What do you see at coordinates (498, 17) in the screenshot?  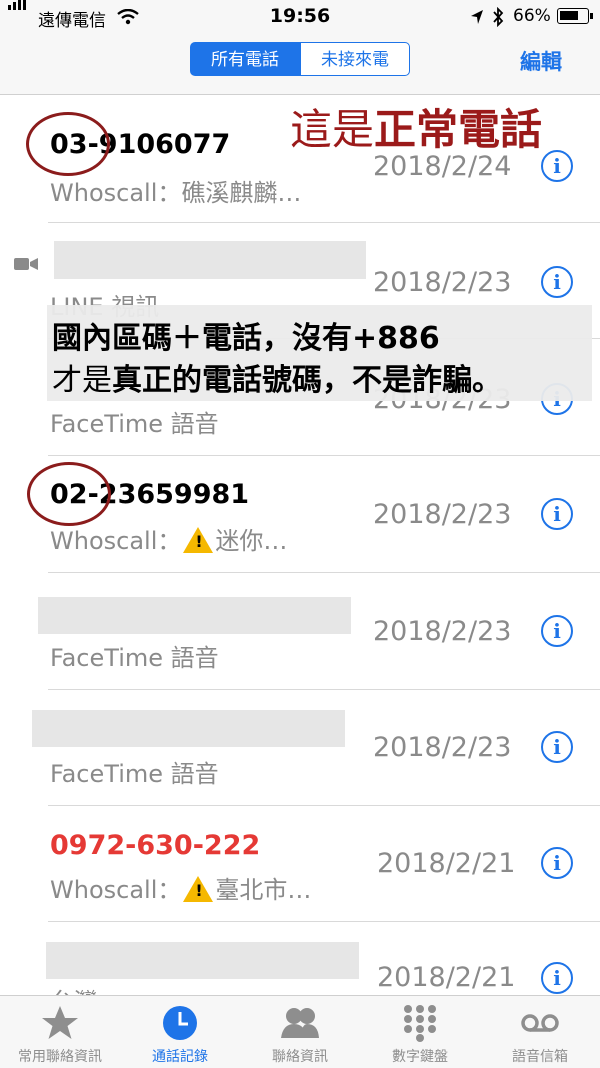 I see `bluetooth-icon` at bounding box center [498, 17].